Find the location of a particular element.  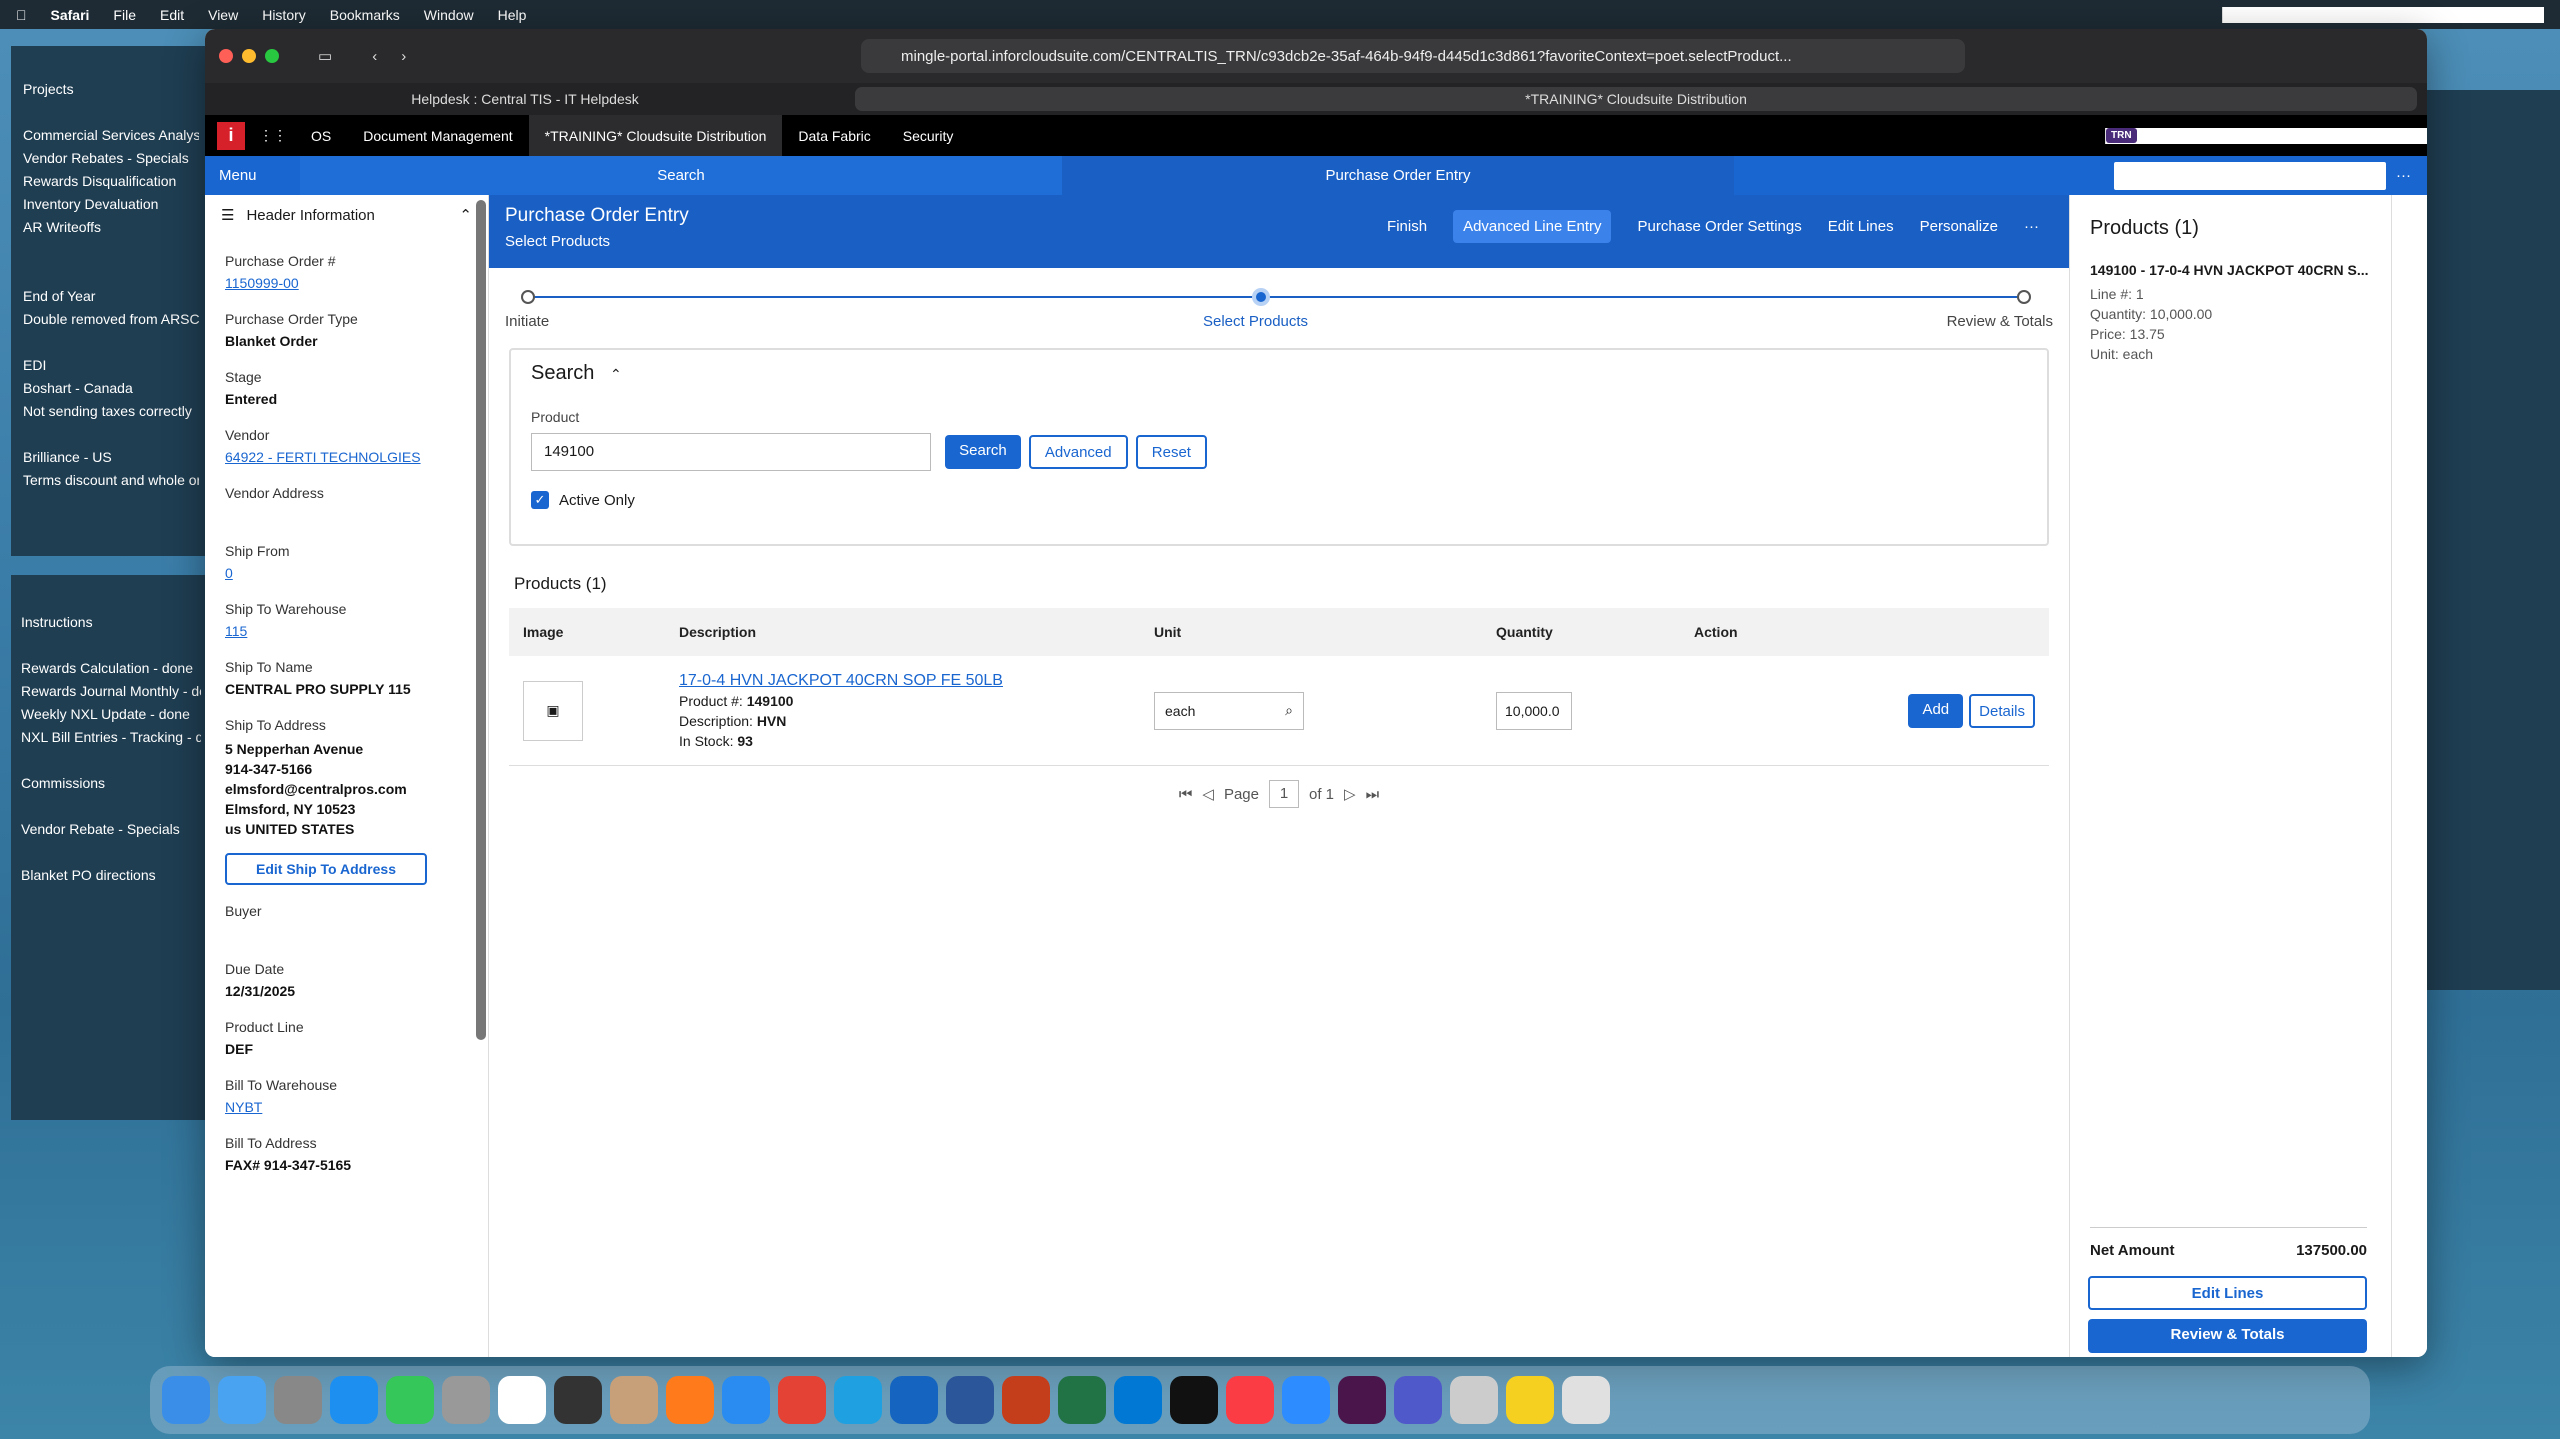

chevron-up-icon: ⌃ is located at coordinates (616, 374).